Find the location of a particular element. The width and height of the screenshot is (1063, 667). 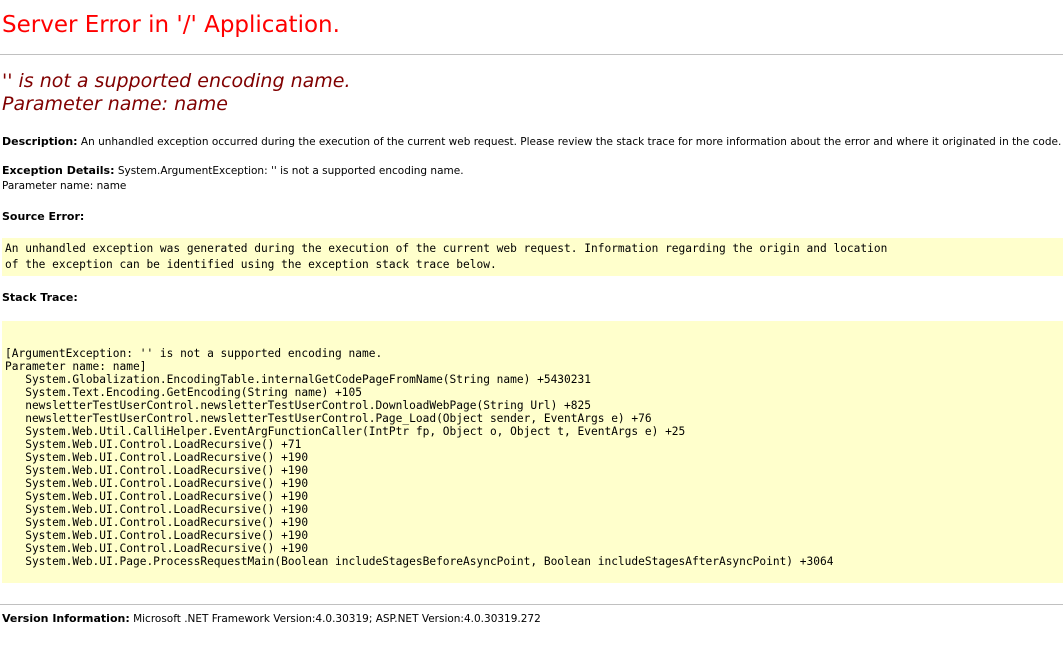

error-message-line-2: Parameter name: name is located at coordinates (115, 104).